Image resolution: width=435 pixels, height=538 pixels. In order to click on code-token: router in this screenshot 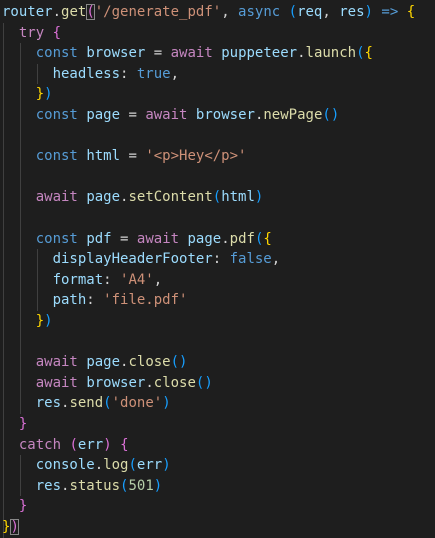, I will do `click(27, 12)`.